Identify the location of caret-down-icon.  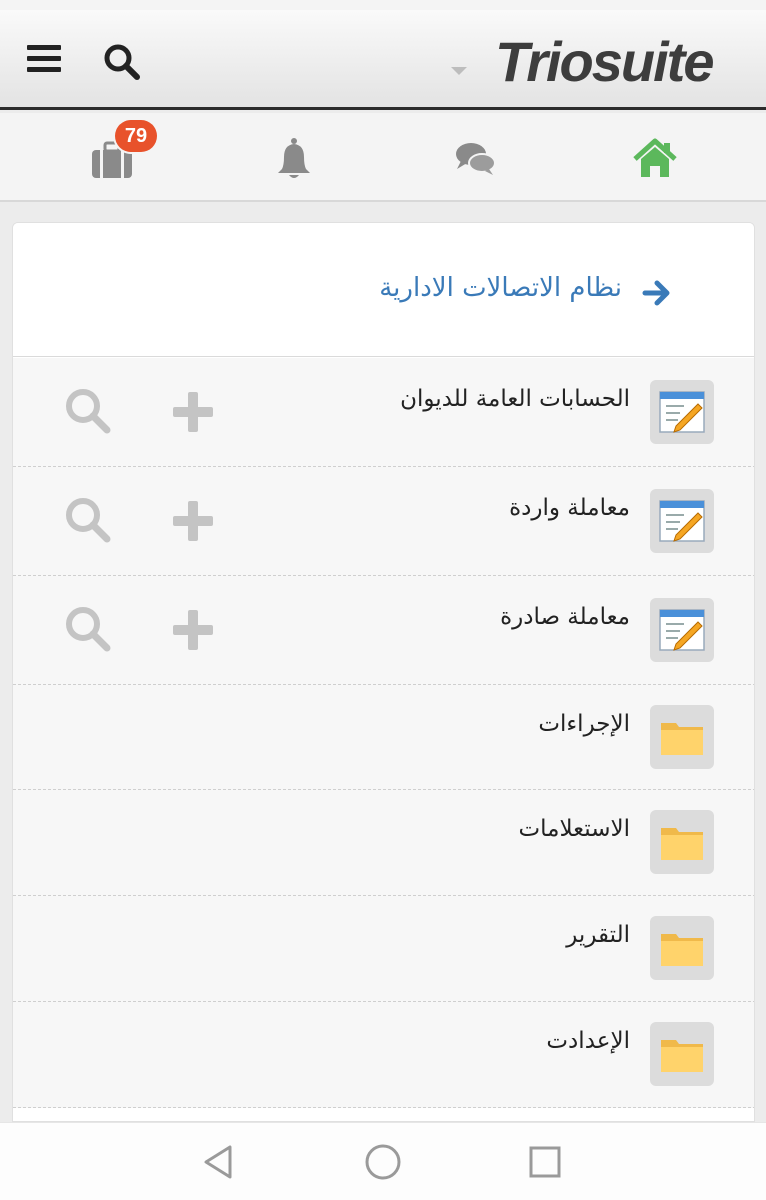
(459, 71).